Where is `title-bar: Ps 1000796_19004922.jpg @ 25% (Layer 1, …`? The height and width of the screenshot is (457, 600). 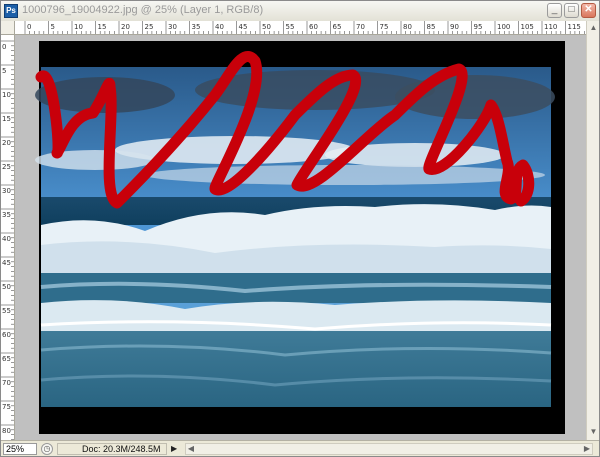 title-bar: Ps 1000796_19004922.jpg @ 25% (Layer 1, … is located at coordinates (300, 11).